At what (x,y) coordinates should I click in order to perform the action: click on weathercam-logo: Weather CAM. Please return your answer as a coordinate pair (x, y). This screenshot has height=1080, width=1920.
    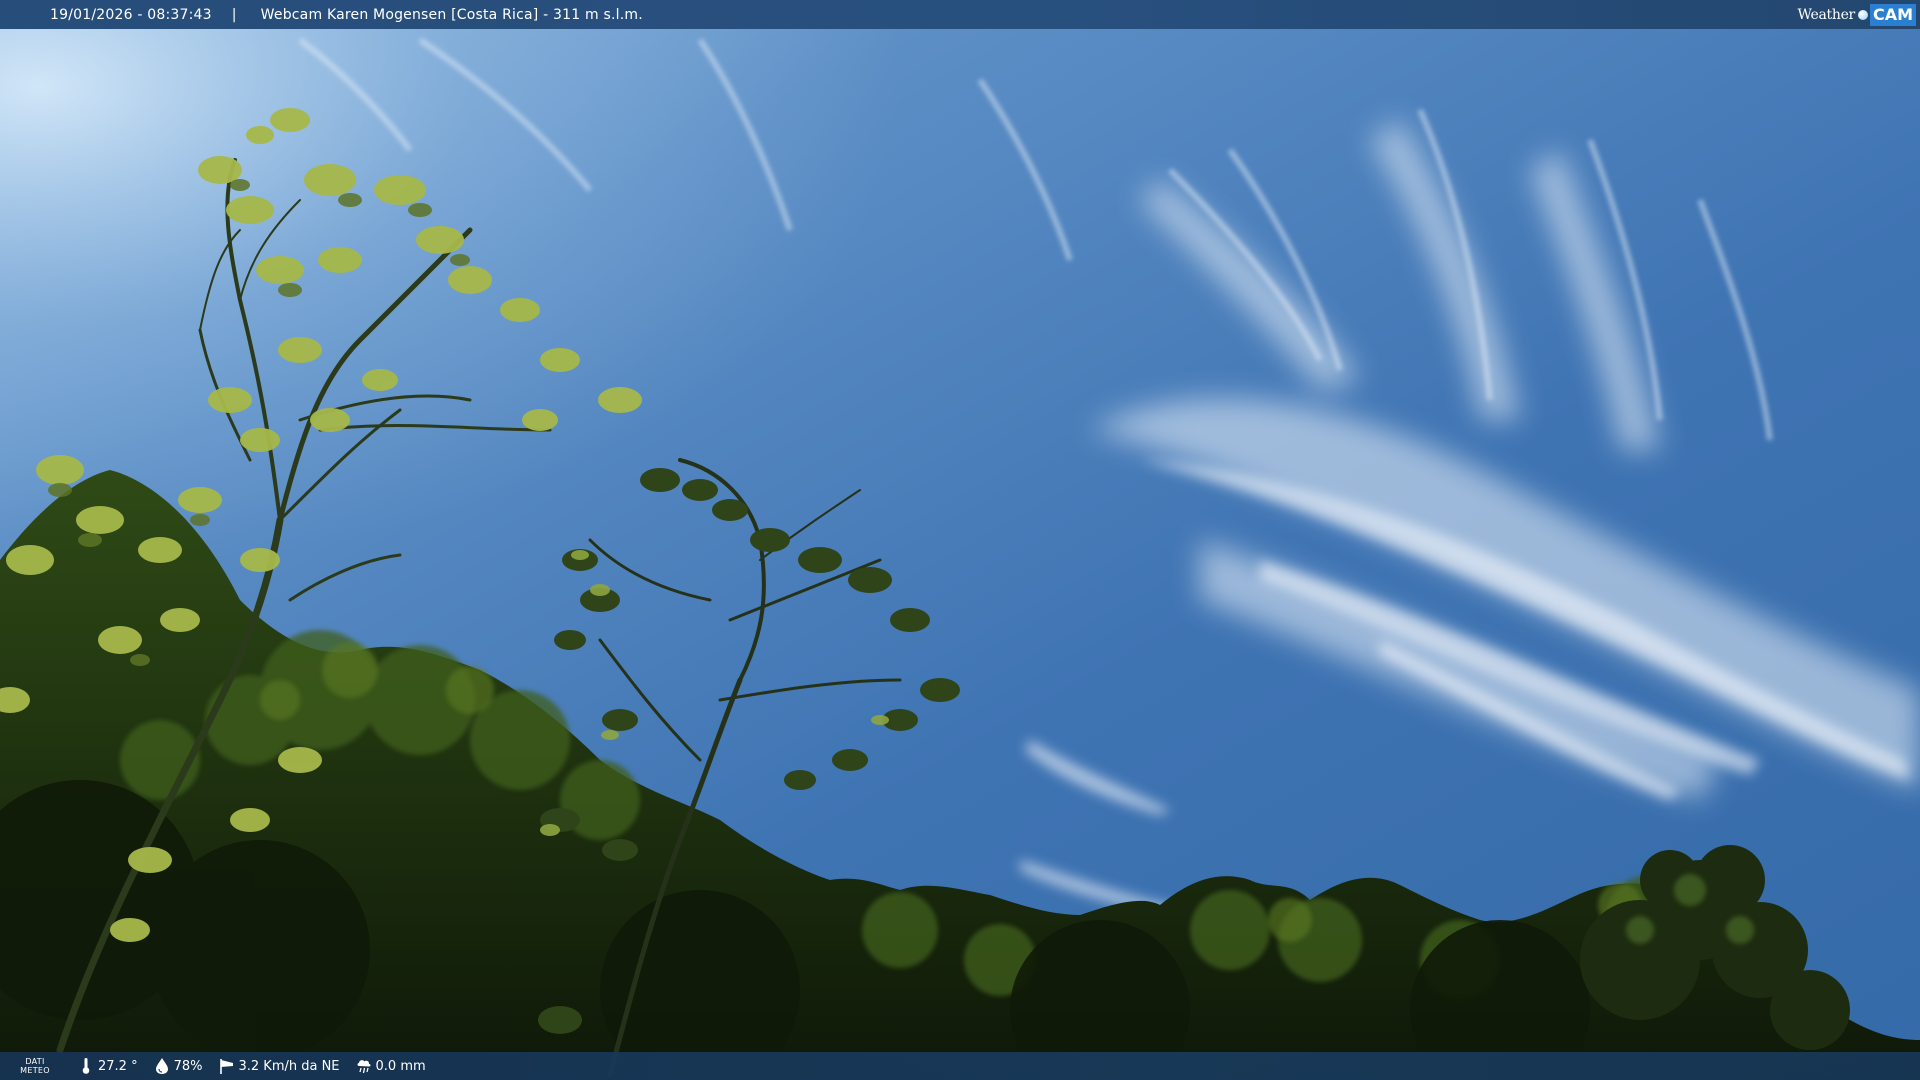
    Looking at the image, I should click on (1857, 14).